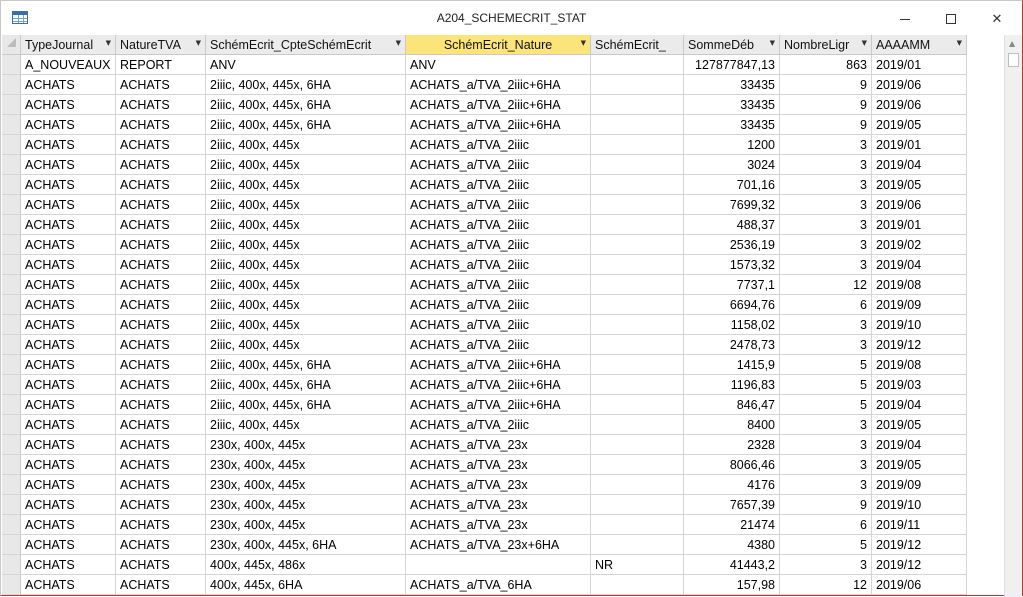  What do you see at coordinates (732, 205) in the screenshot?
I see `cell-somme-deb: 7699,32` at bounding box center [732, 205].